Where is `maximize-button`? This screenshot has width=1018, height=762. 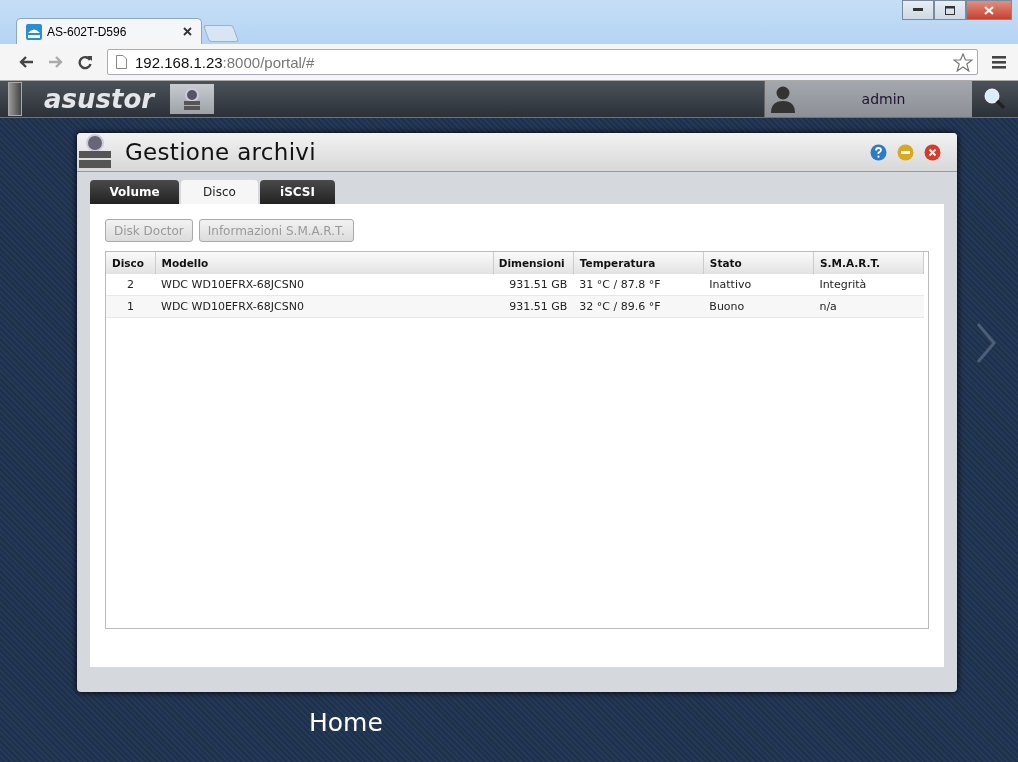
maximize-button is located at coordinates (950, 10).